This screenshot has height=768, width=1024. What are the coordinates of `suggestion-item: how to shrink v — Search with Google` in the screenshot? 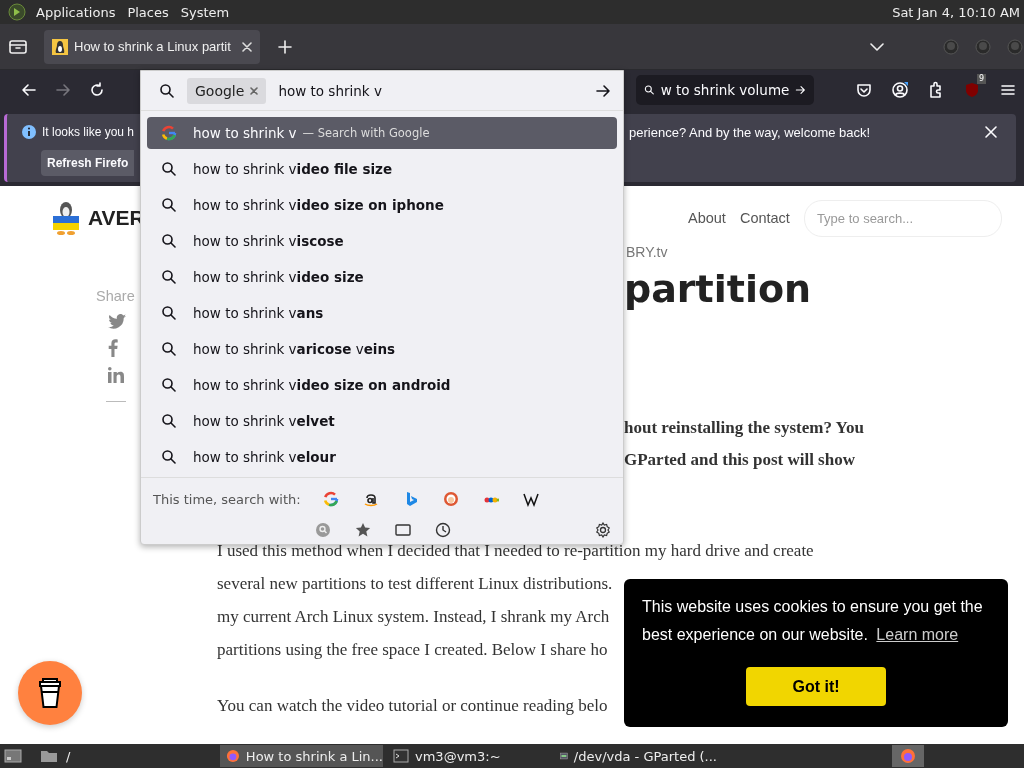 It's located at (382, 133).